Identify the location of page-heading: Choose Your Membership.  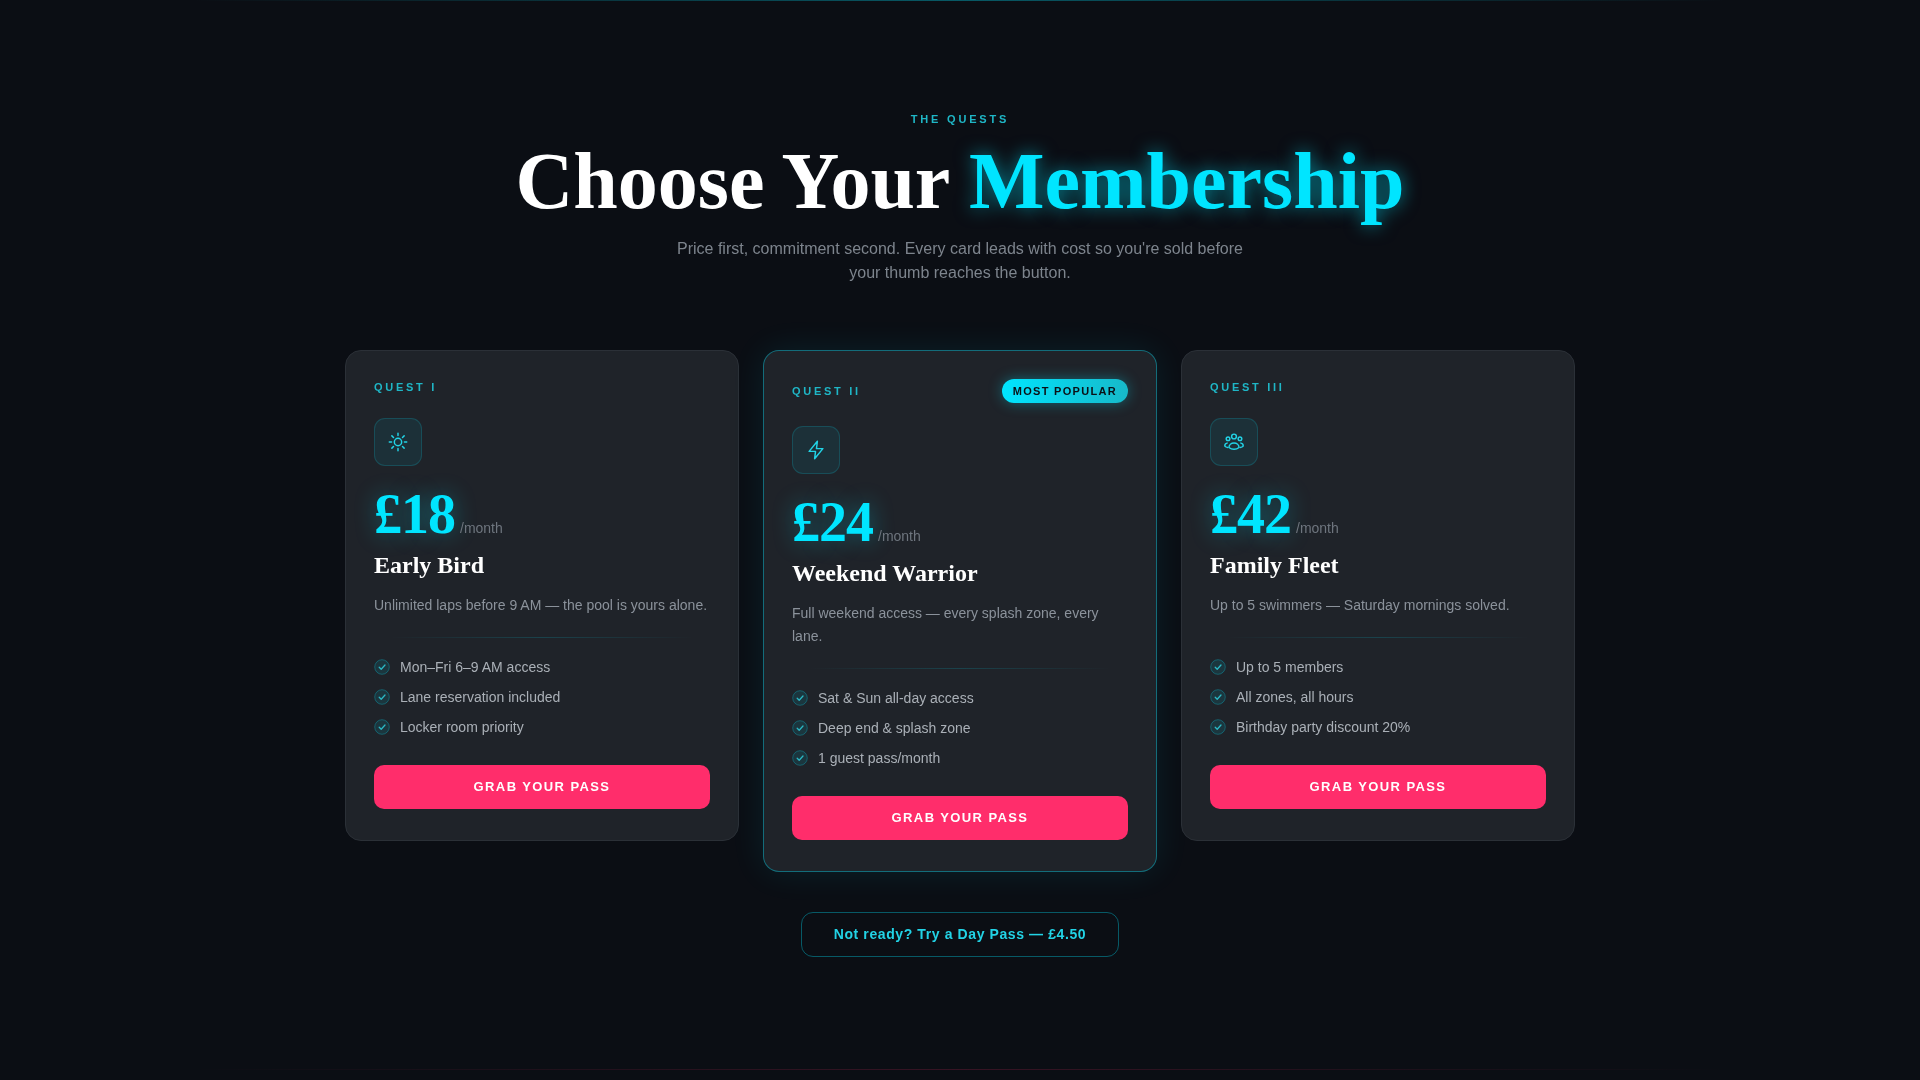
(960, 181).